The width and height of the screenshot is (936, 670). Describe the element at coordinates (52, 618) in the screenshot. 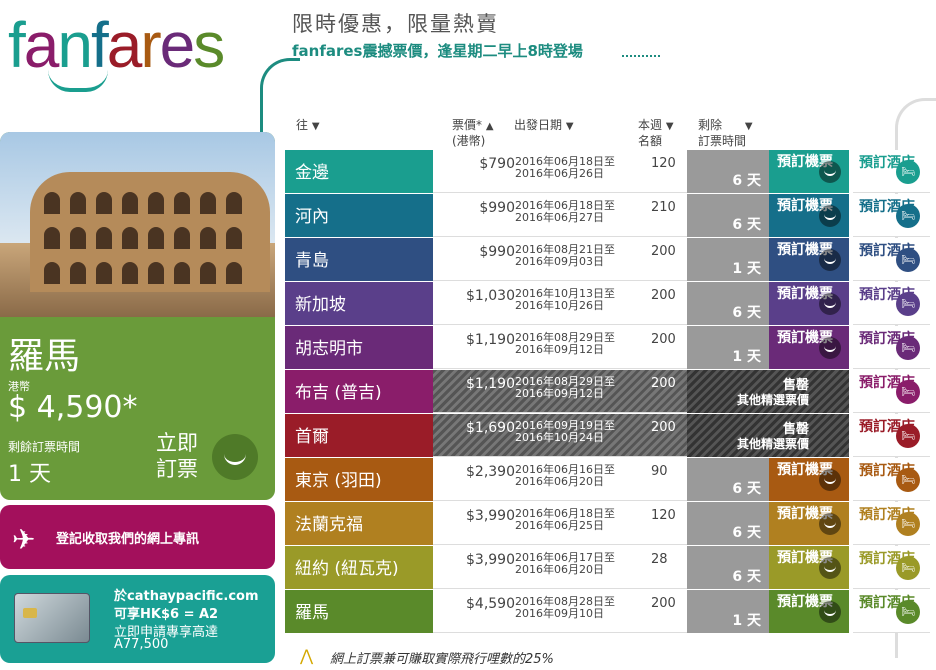

I see `credit-card-image` at that location.